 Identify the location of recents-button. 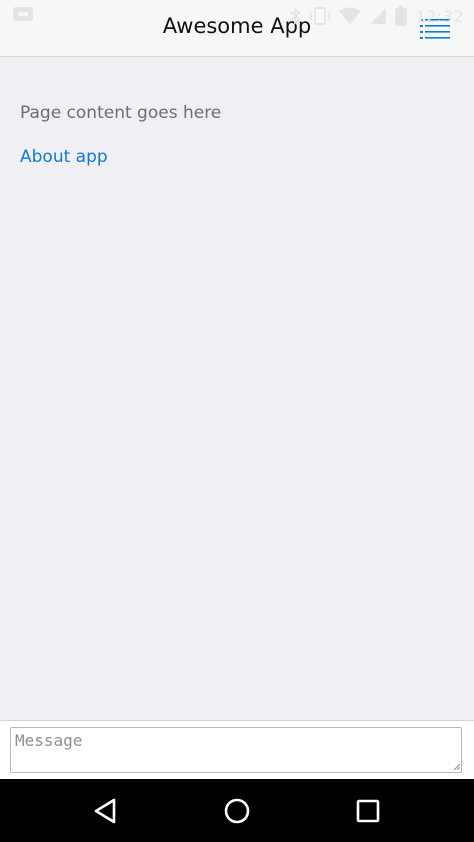
(368, 811).